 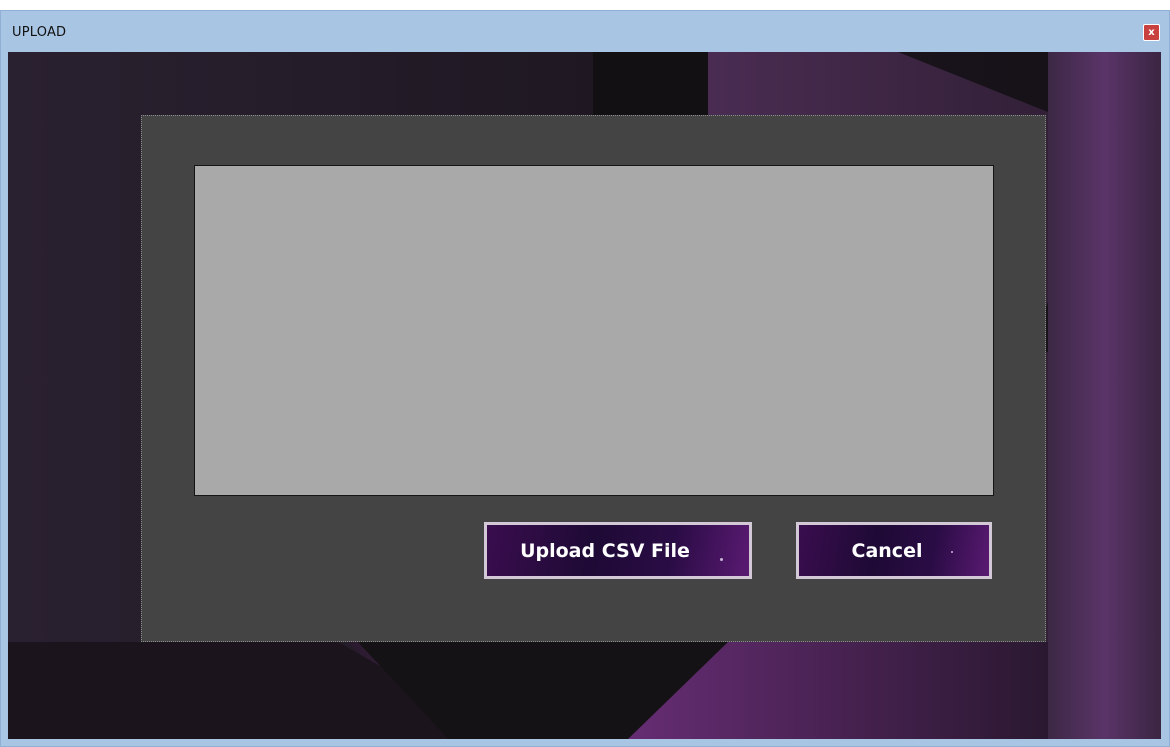 I want to click on window-title: UPLOAD, so click(x=39, y=32).